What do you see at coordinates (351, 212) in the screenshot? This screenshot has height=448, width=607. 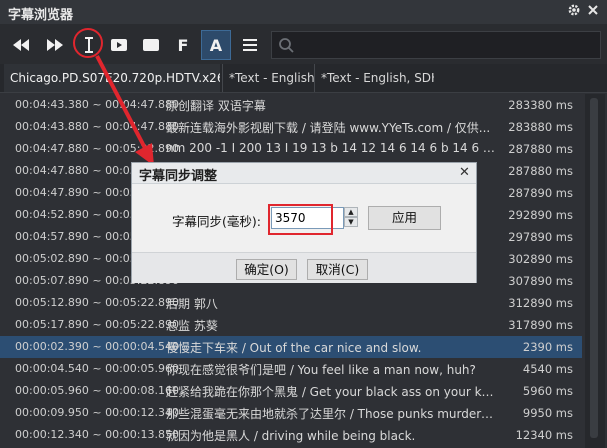 I see `spin-up-icon: ▲` at bounding box center [351, 212].